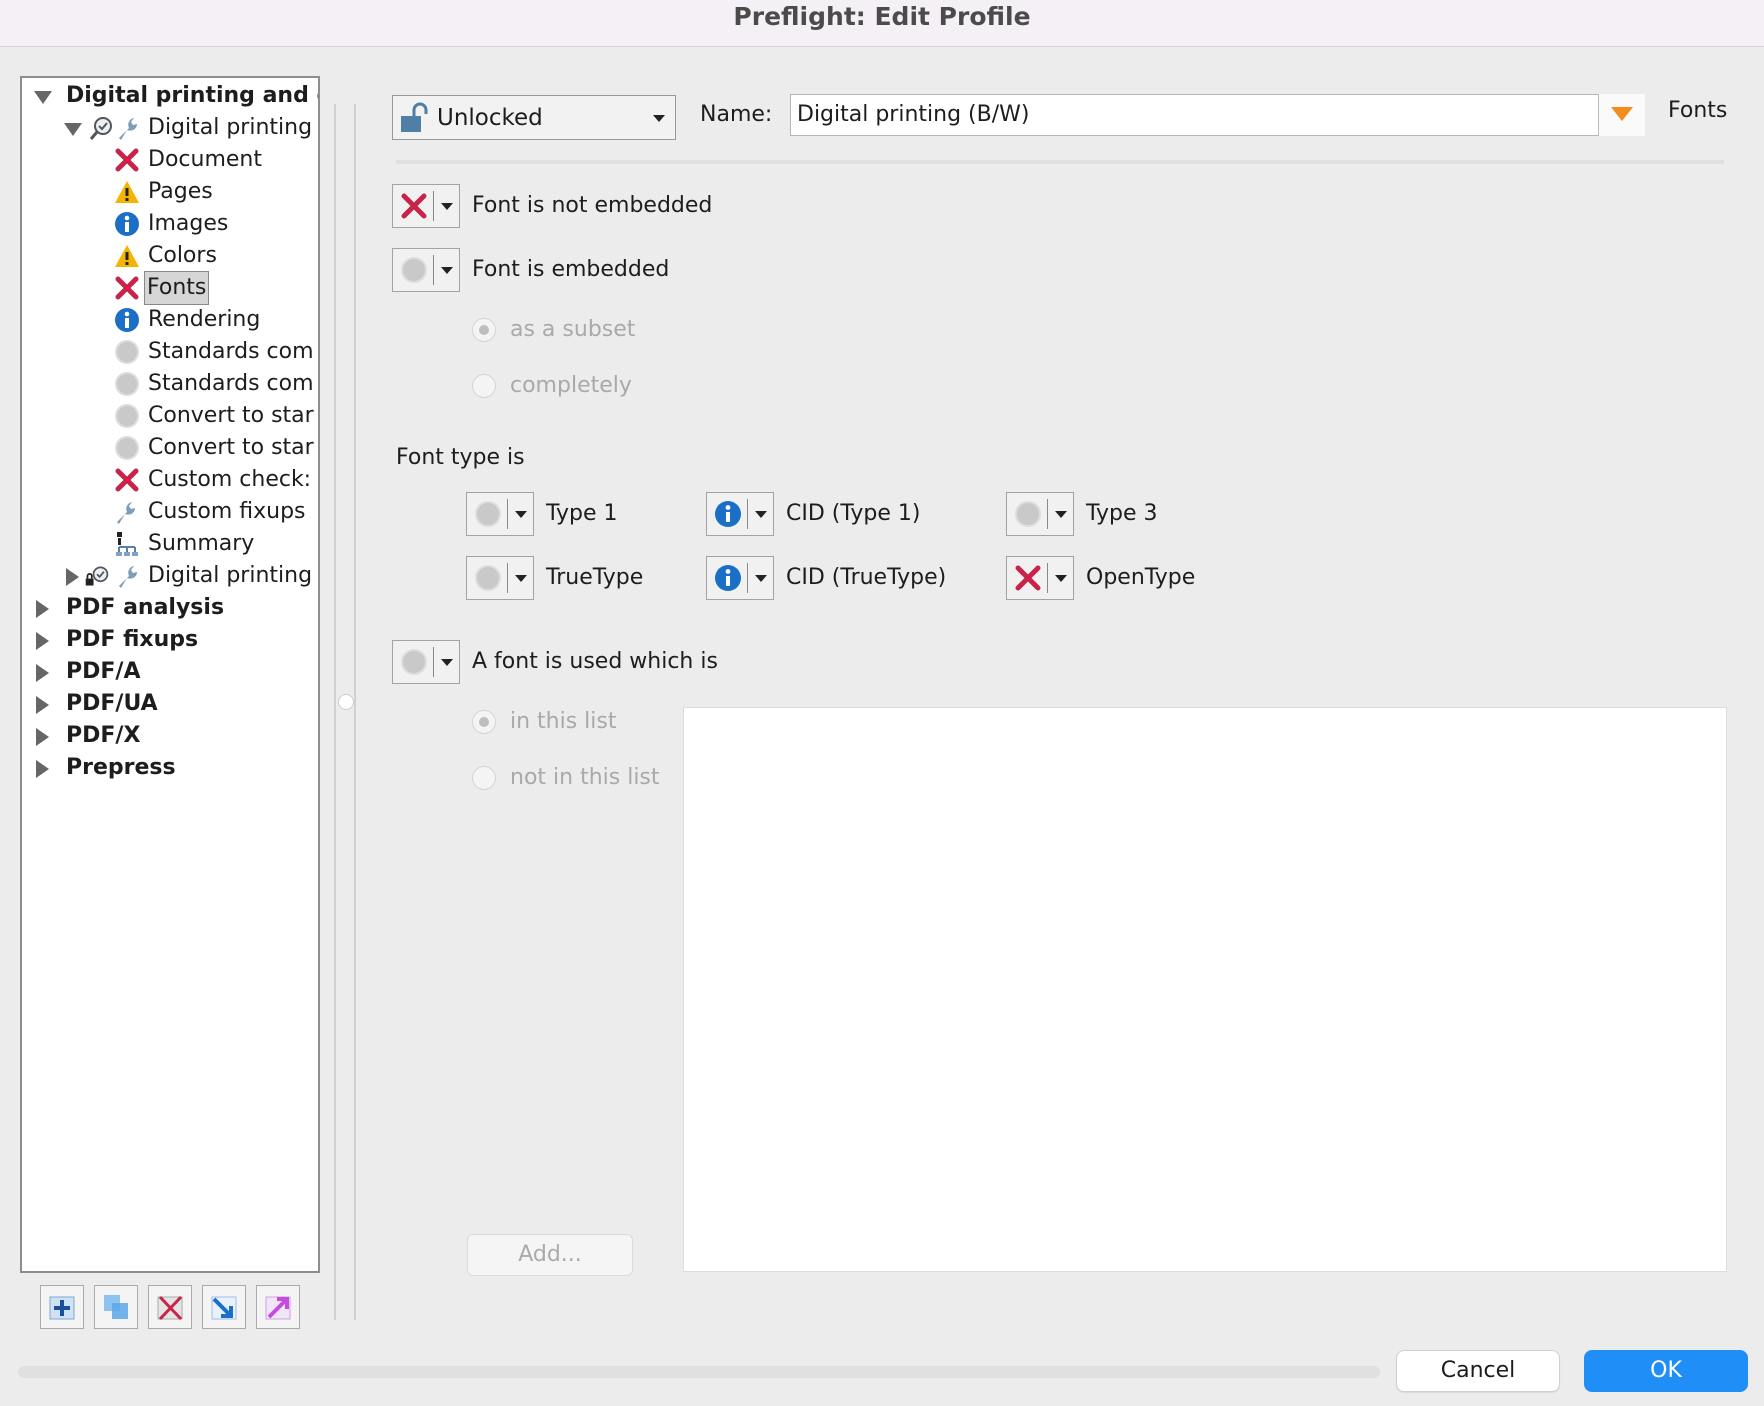 Image resolution: width=1764 pixels, height=1406 pixels. Describe the element at coordinates (127, 544) in the screenshot. I see `summary-hierarchy-icon` at that location.